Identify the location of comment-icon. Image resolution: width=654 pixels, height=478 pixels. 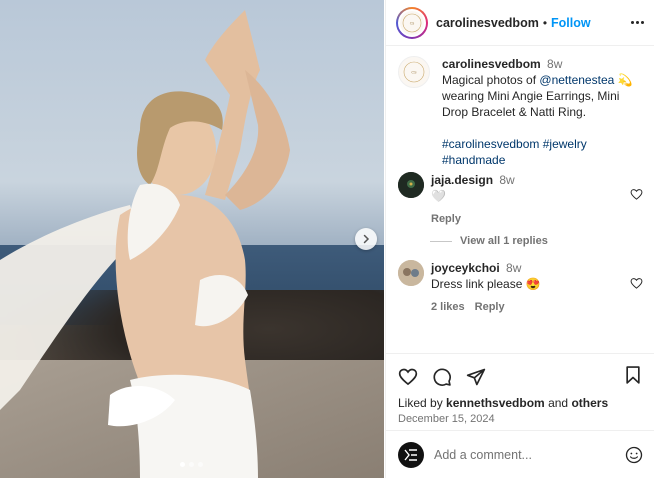
(442, 377).